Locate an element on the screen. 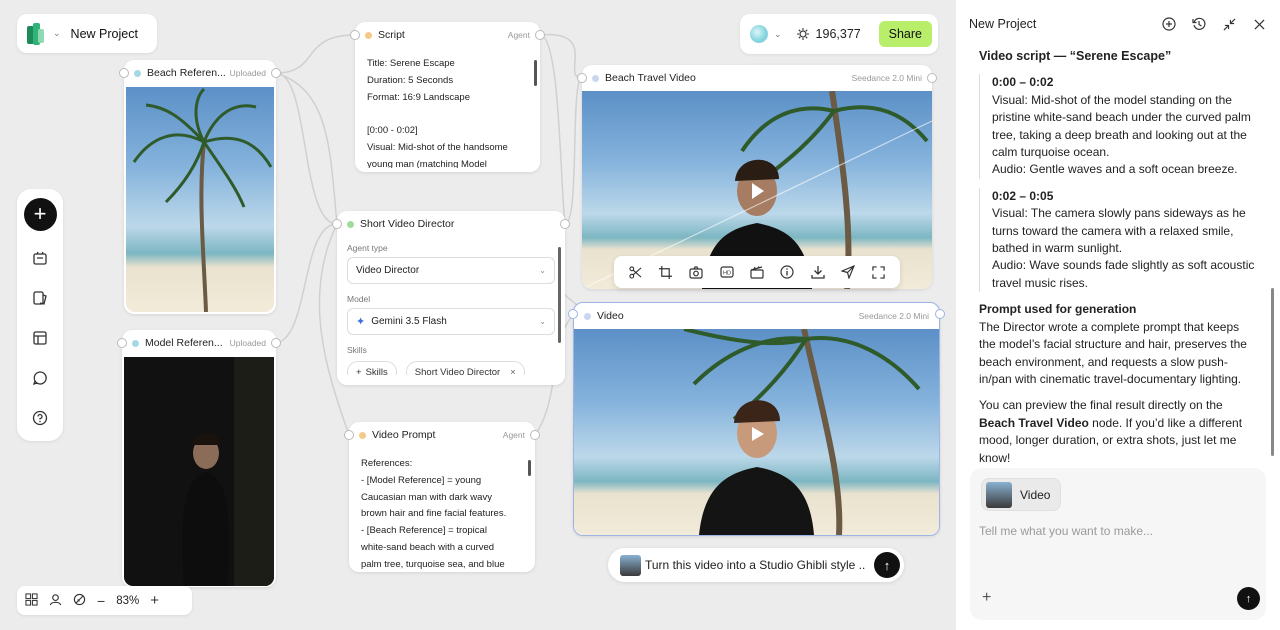 The image size is (1280, 630). beach-reference-node: Beach Referen... Uploaded is located at coordinates (200, 187).